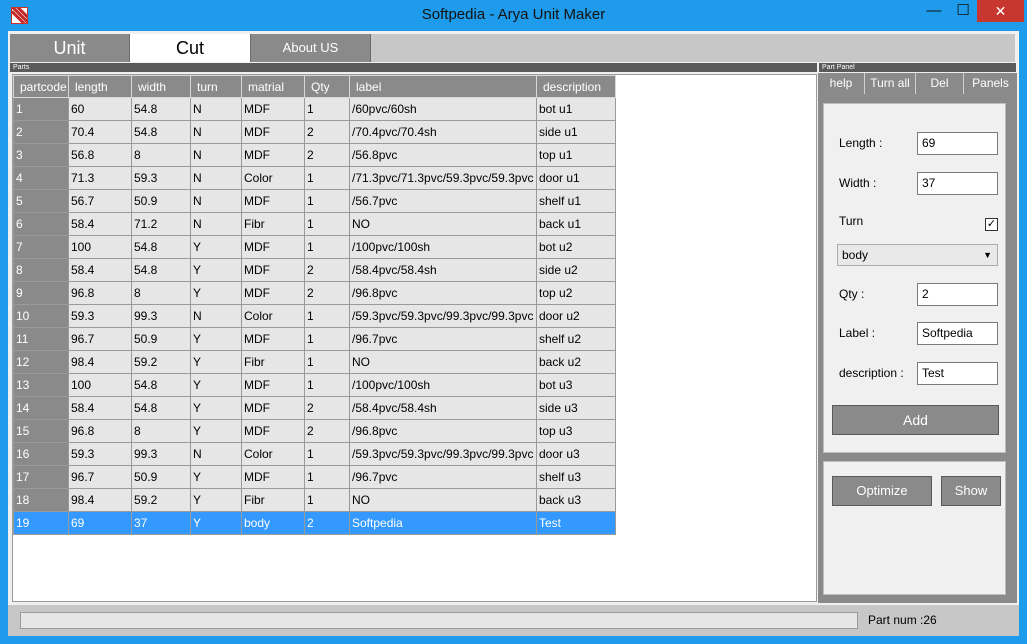 This screenshot has width=1027, height=644. I want to click on table-row: 9 96.8 8 Y MDF 2/96.8pvc top u2, so click(314, 293).